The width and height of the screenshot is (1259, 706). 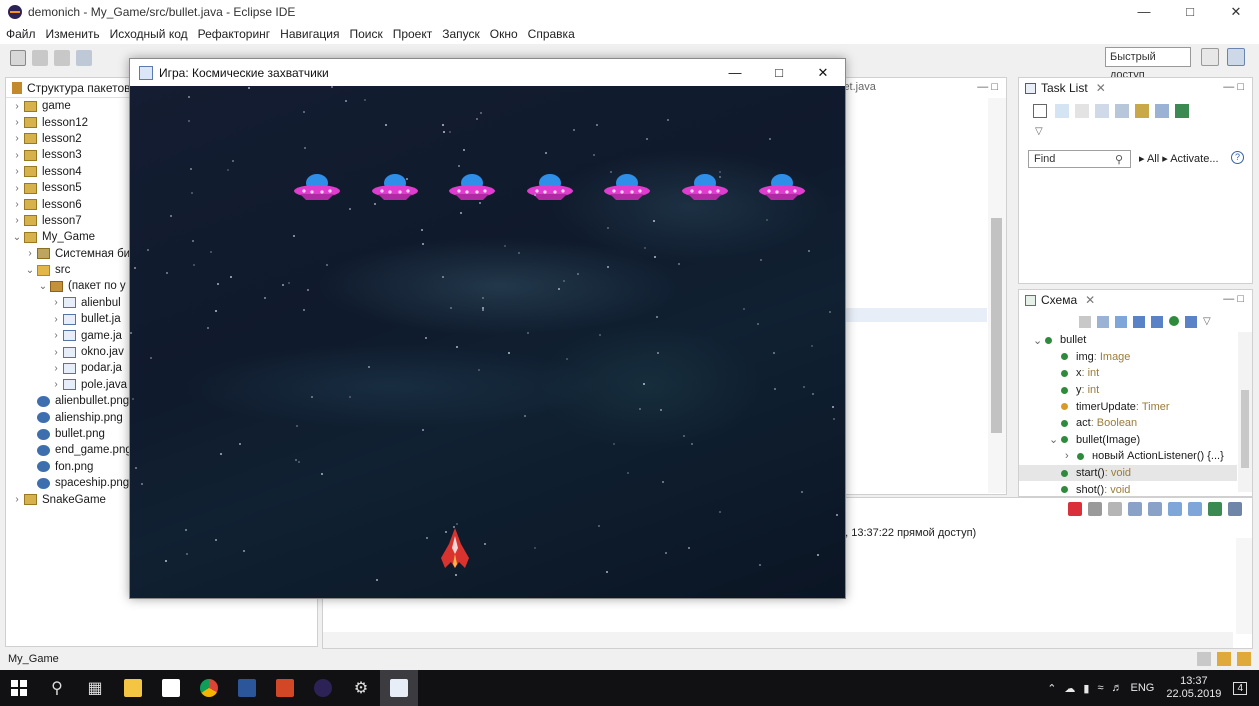 What do you see at coordinates (209, 688) in the screenshot?
I see `chrome-icon` at bounding box center [209, 688].